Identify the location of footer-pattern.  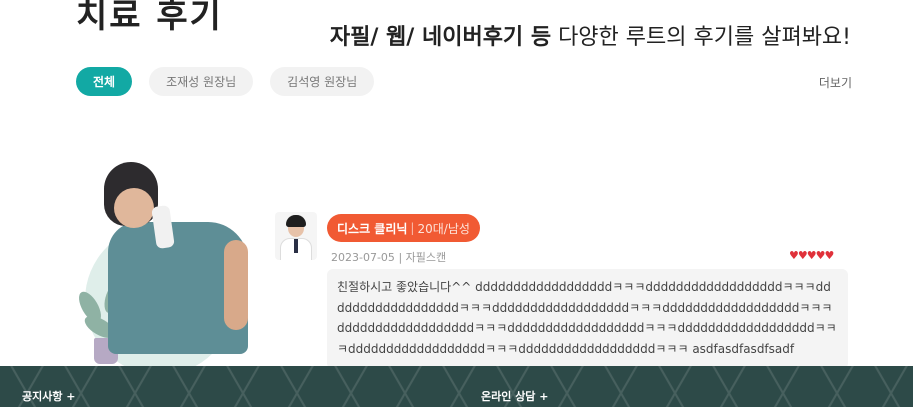
(456, 386).